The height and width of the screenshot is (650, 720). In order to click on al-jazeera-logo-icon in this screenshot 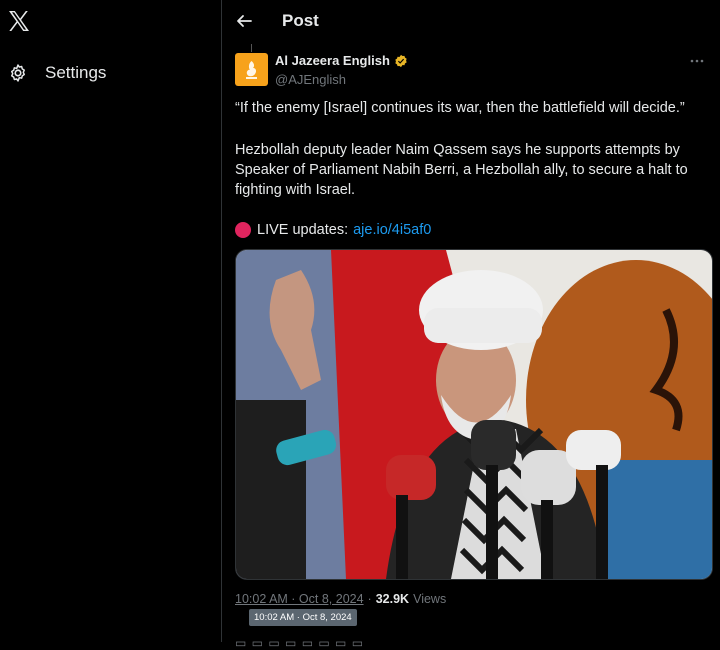, I will do `click(251, 70)`.